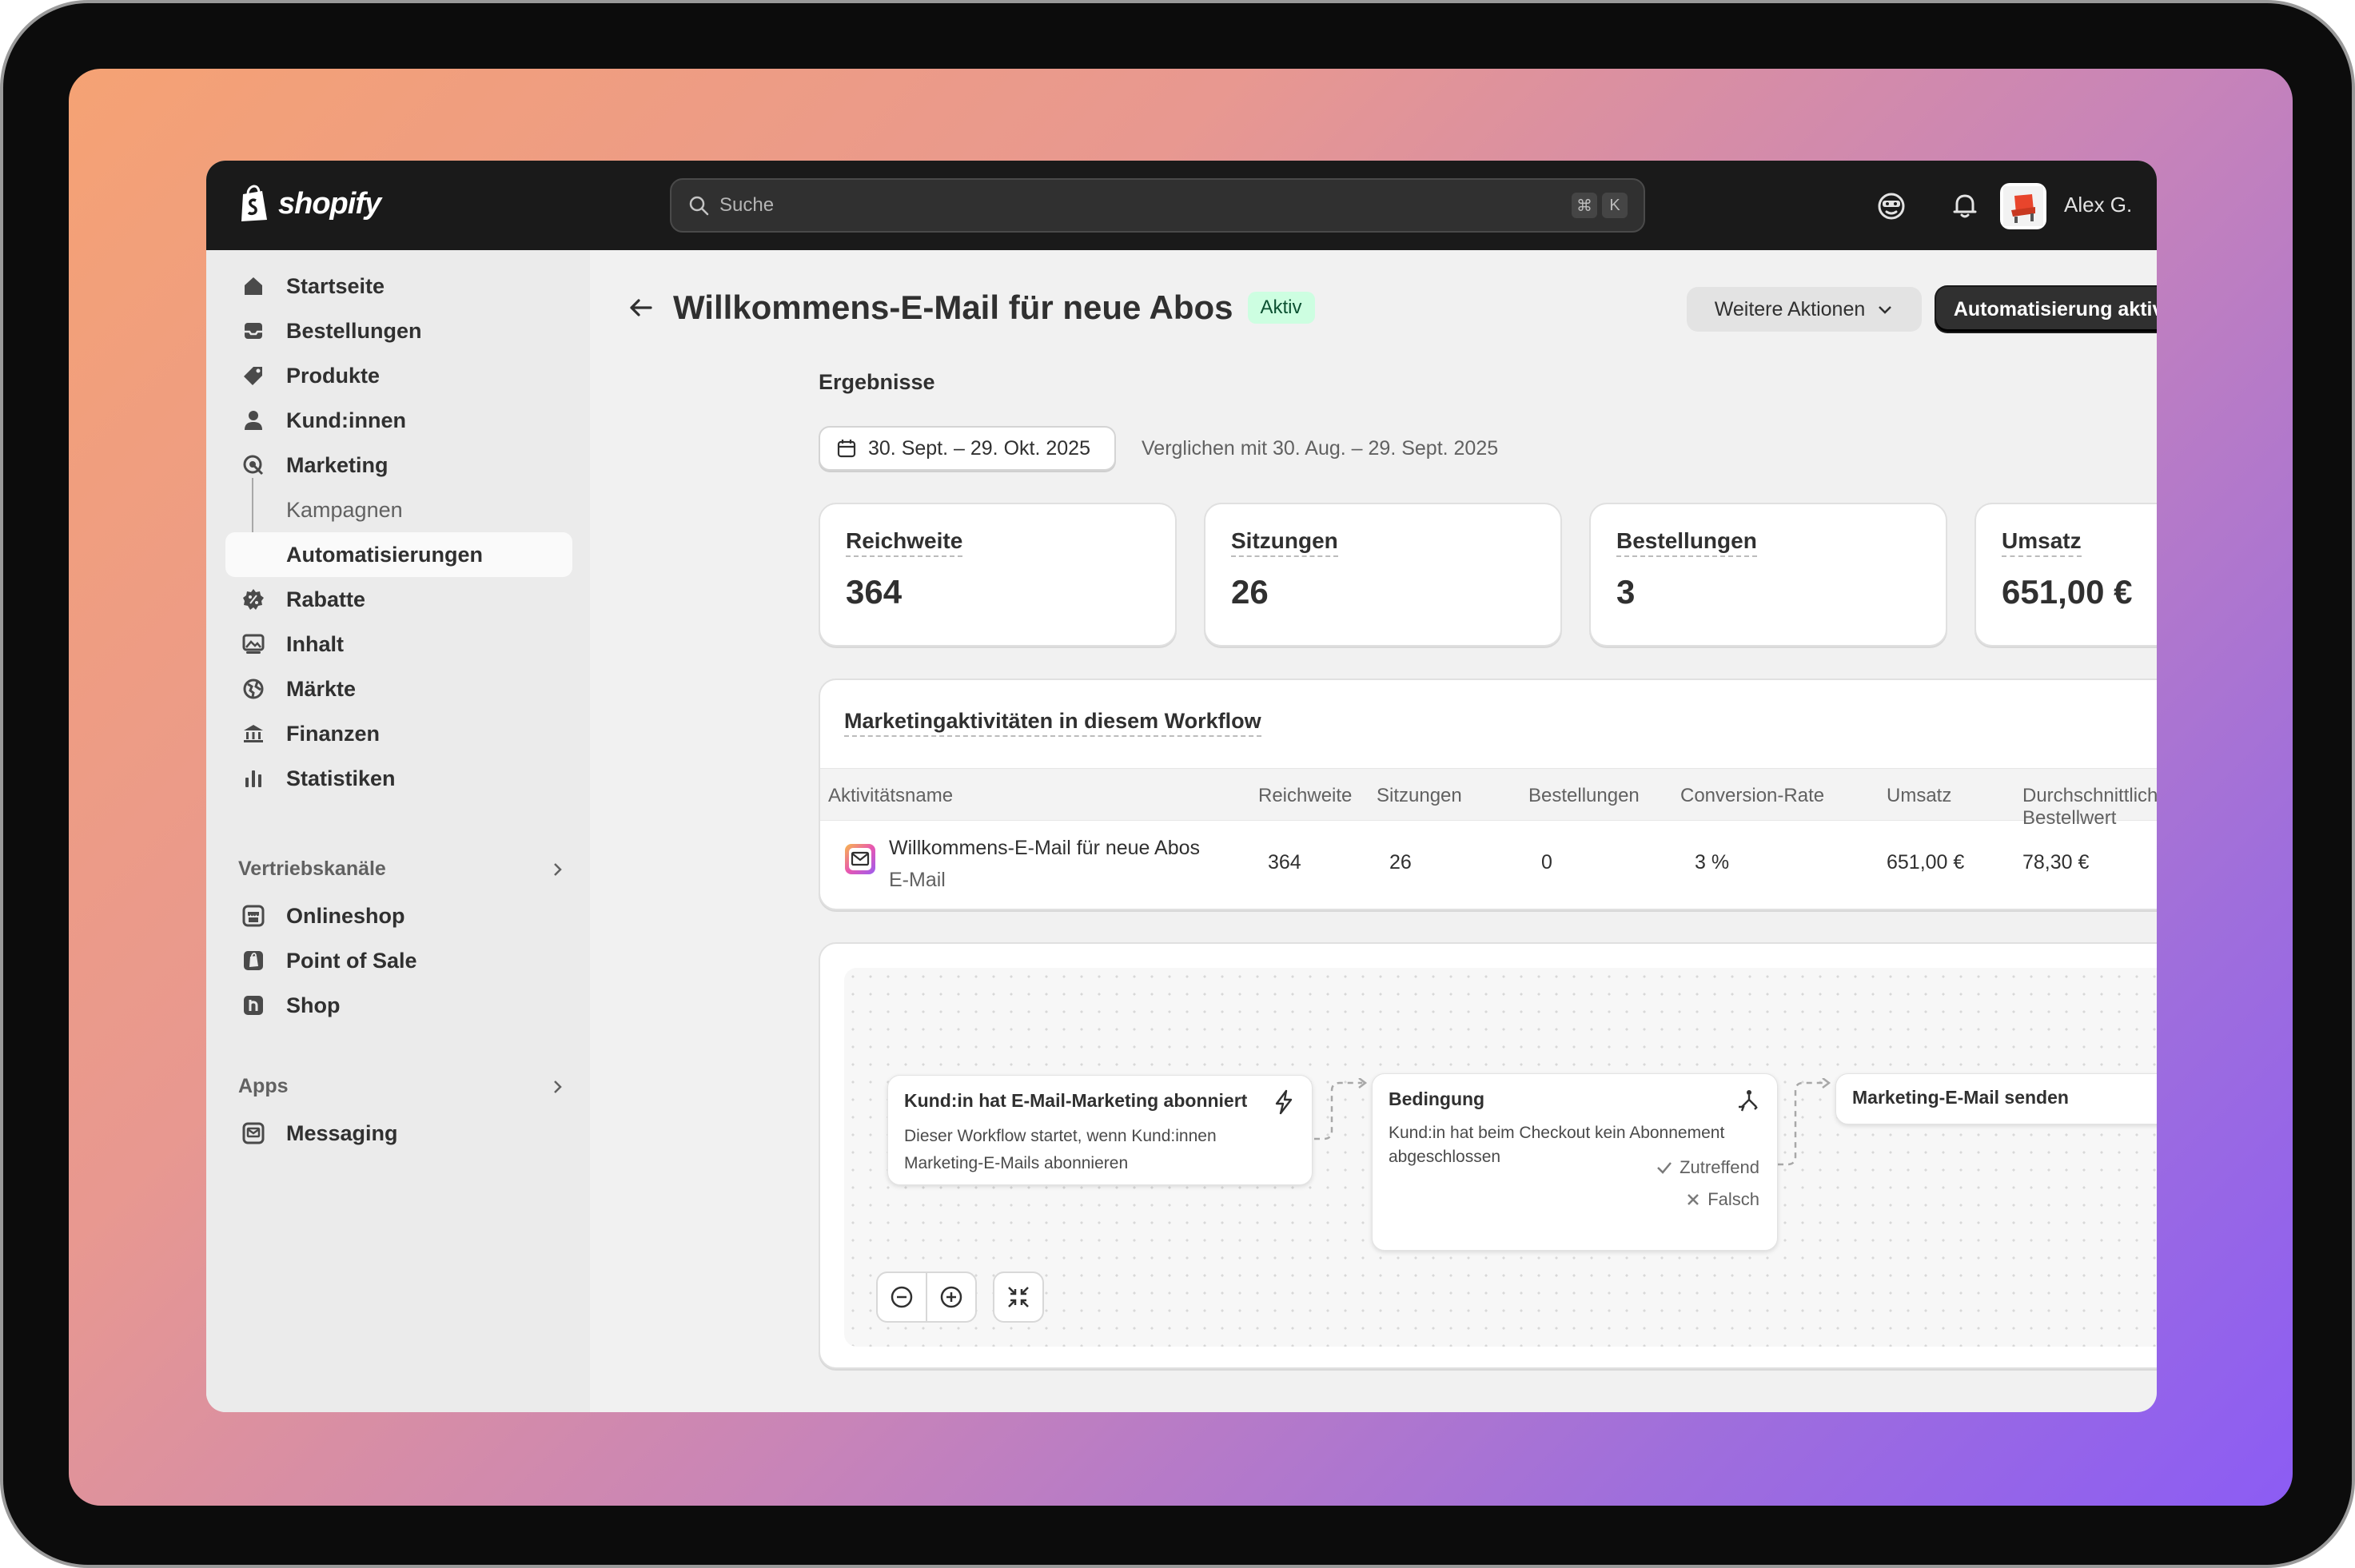  I want to click on sidebar-item-kampagnen: Kampagnen, so click(398, 510).